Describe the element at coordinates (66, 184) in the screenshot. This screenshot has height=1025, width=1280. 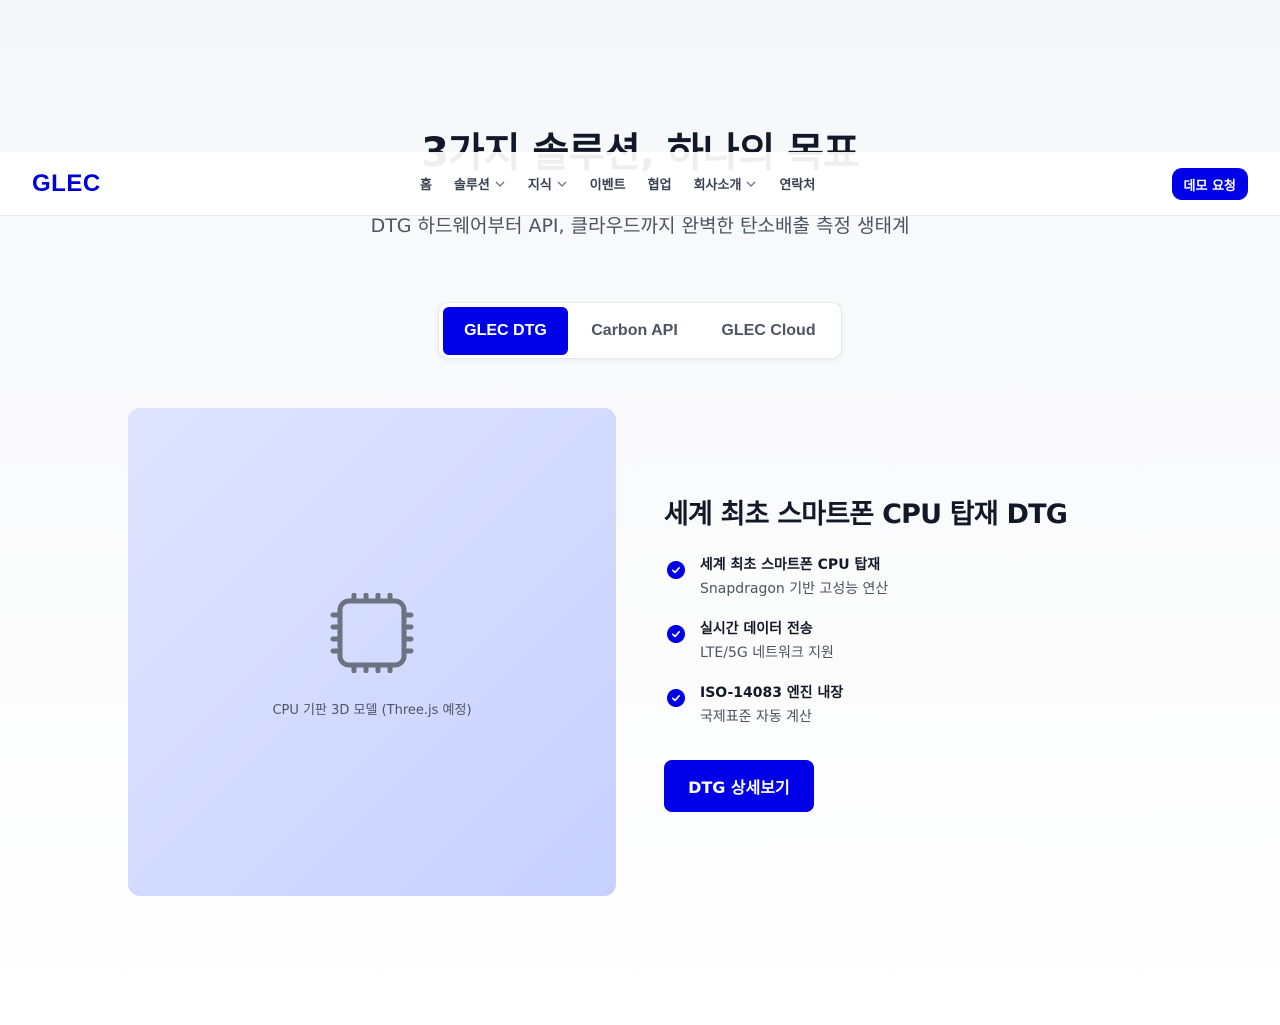
I see `logo: GLEC` at that location.